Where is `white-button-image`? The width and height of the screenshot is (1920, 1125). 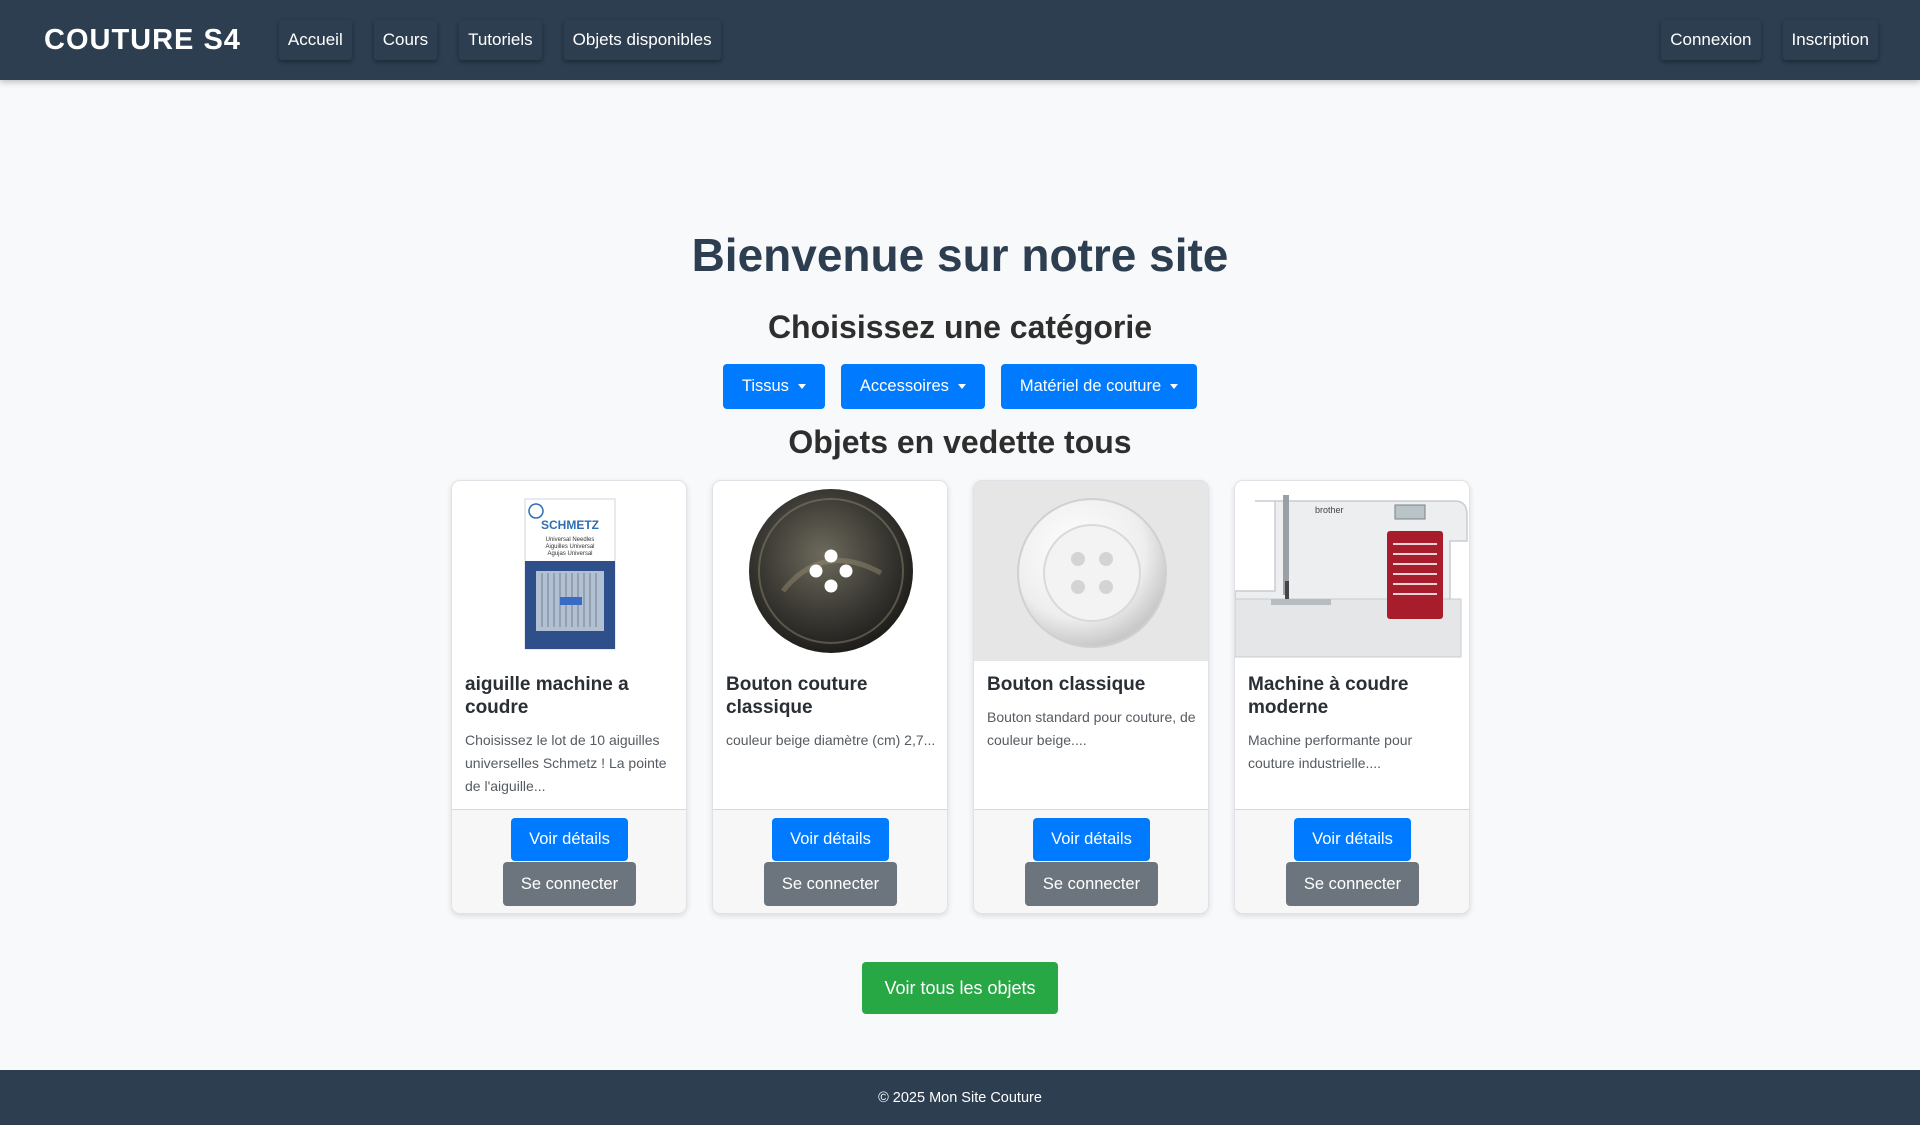 white-button-image is located at coordinates (1091, 571).